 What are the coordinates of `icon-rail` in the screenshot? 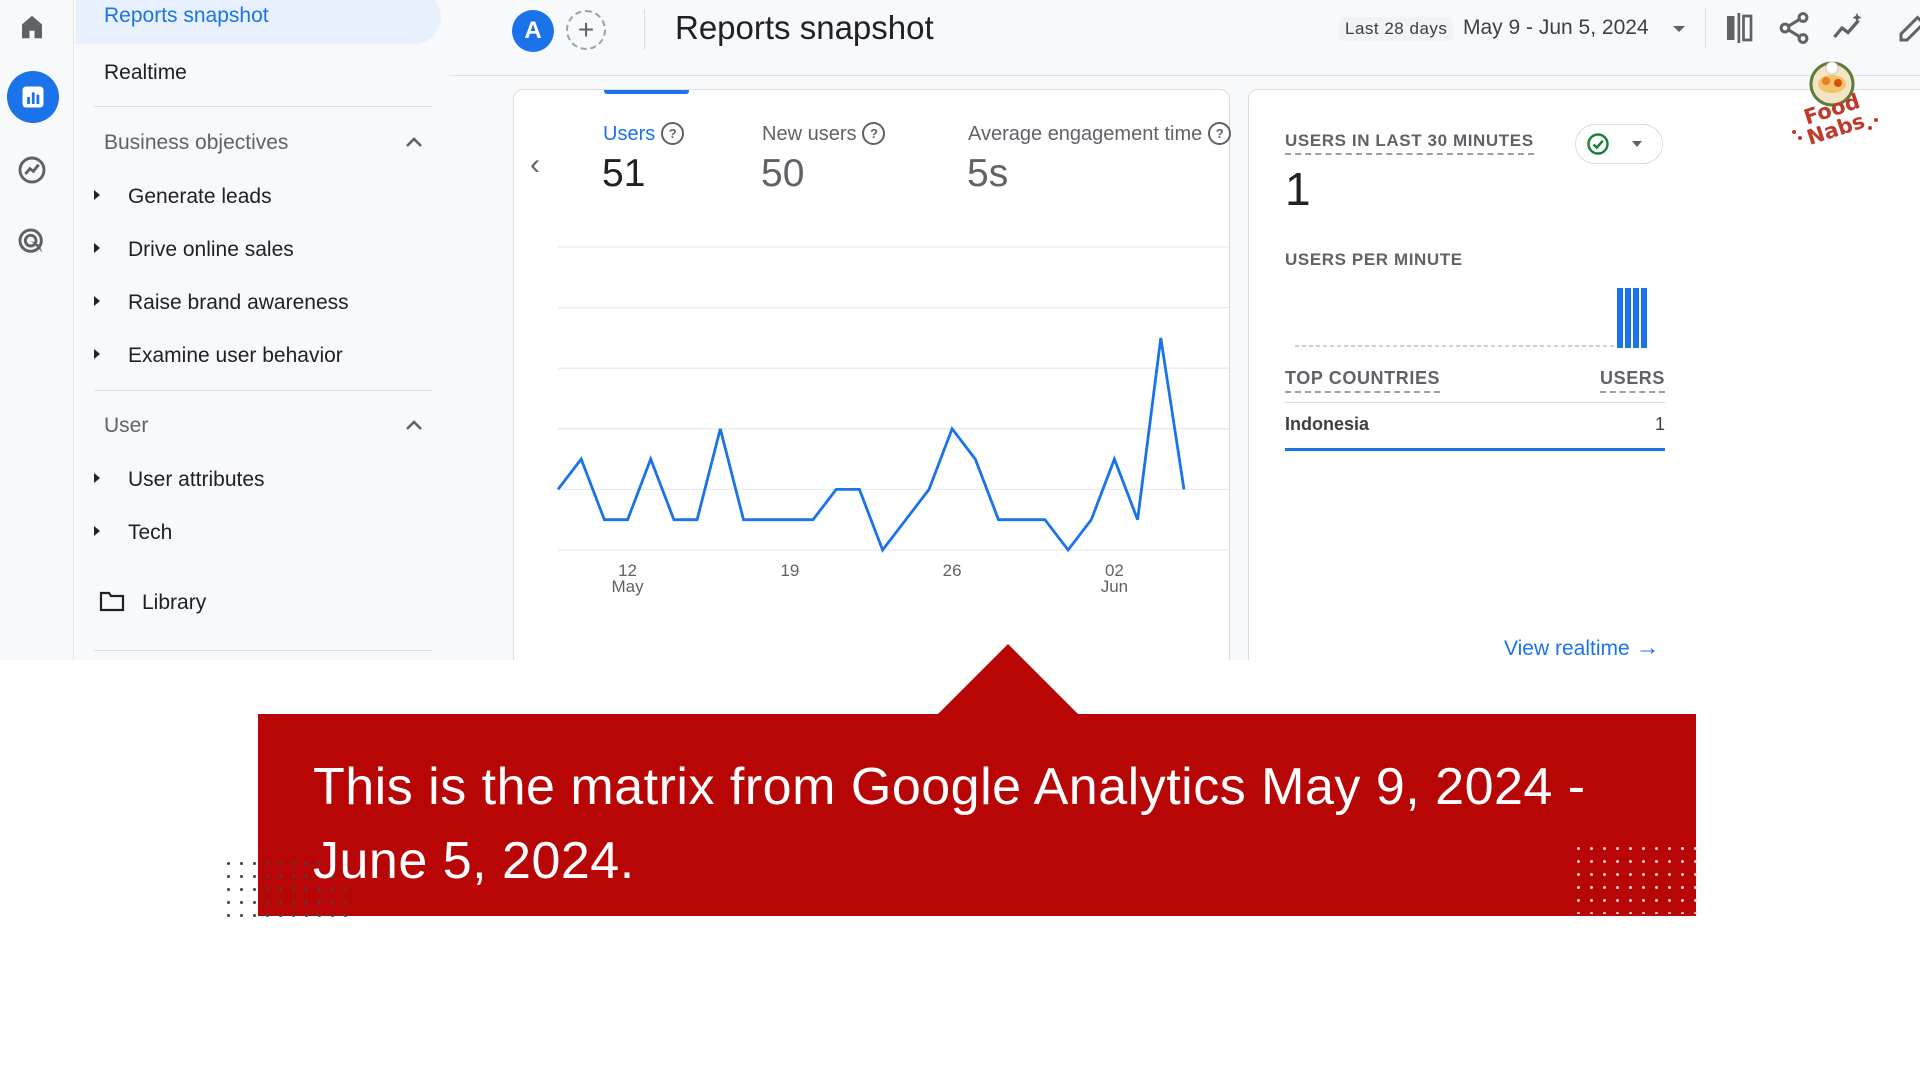 It's located at (33, 330).